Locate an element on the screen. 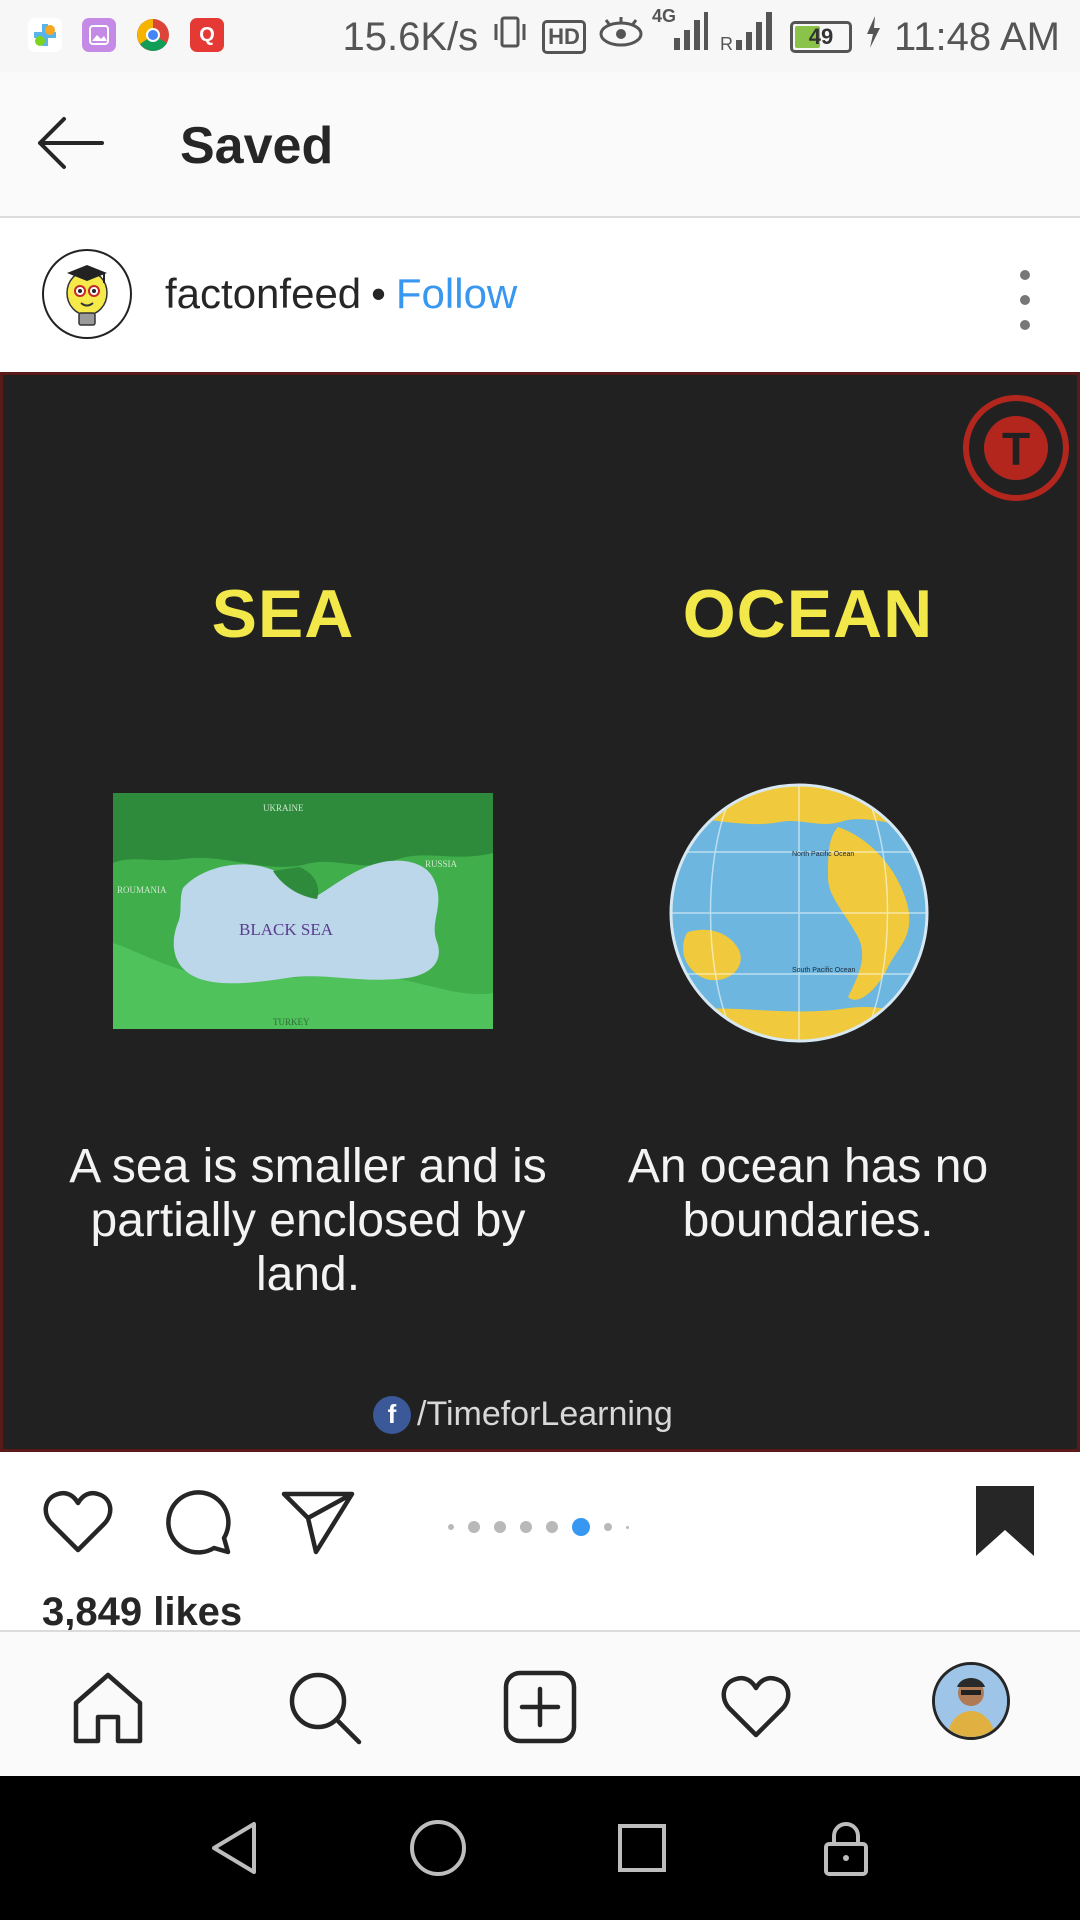 The image size is (1080, 1920). eye-icon is located at coordinates (621, 37).